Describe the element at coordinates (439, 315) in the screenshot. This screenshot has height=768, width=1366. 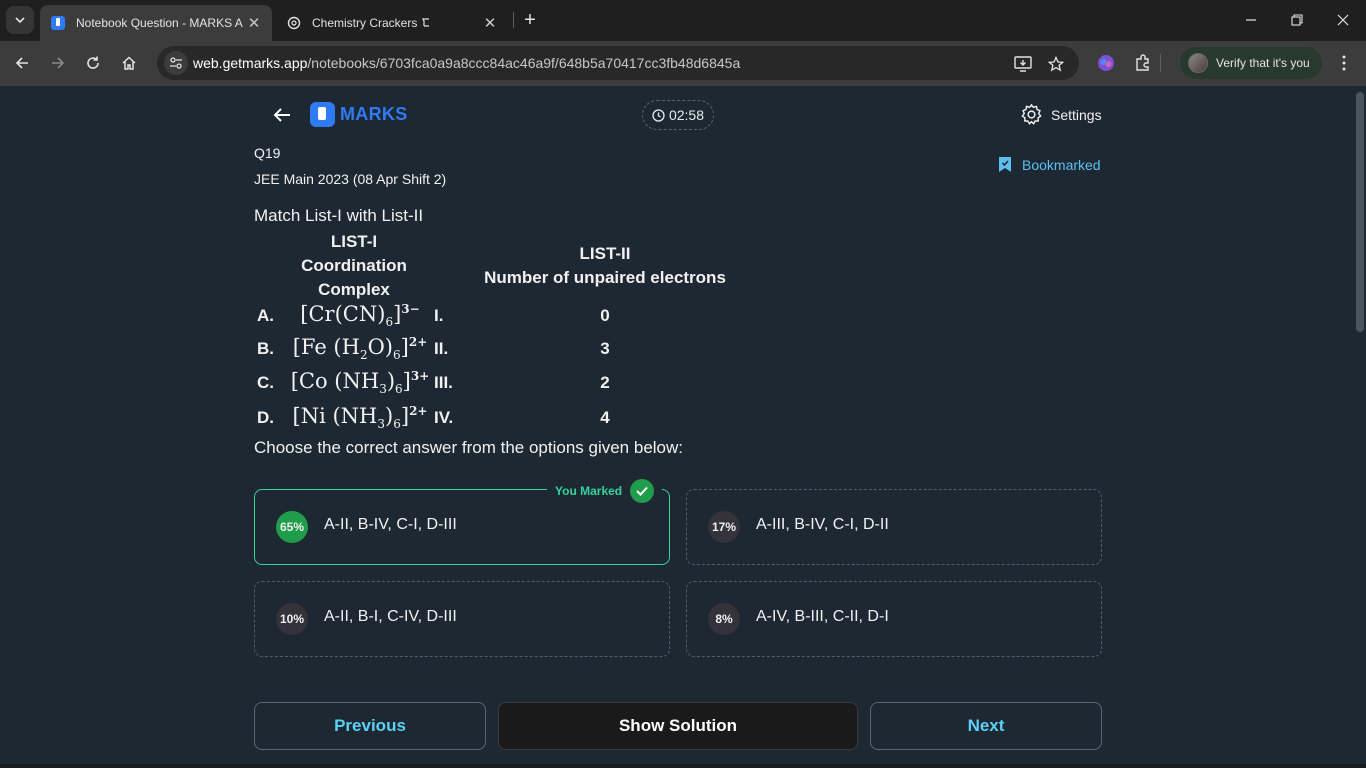
I see `row-roman: I.` at that location.